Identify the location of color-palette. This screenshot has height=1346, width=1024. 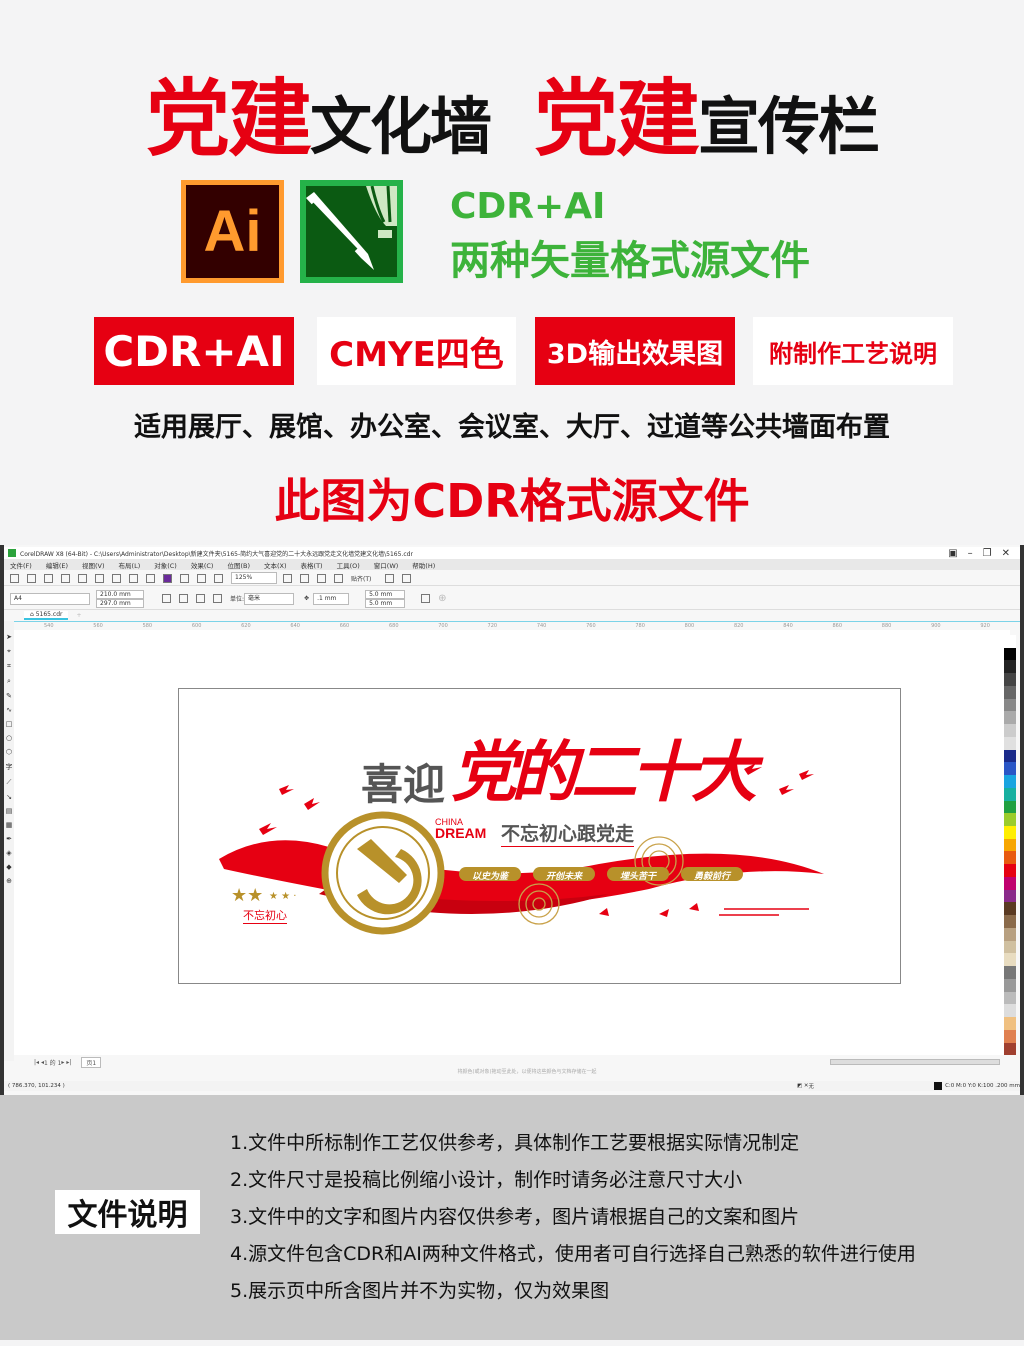
(1010, 845).